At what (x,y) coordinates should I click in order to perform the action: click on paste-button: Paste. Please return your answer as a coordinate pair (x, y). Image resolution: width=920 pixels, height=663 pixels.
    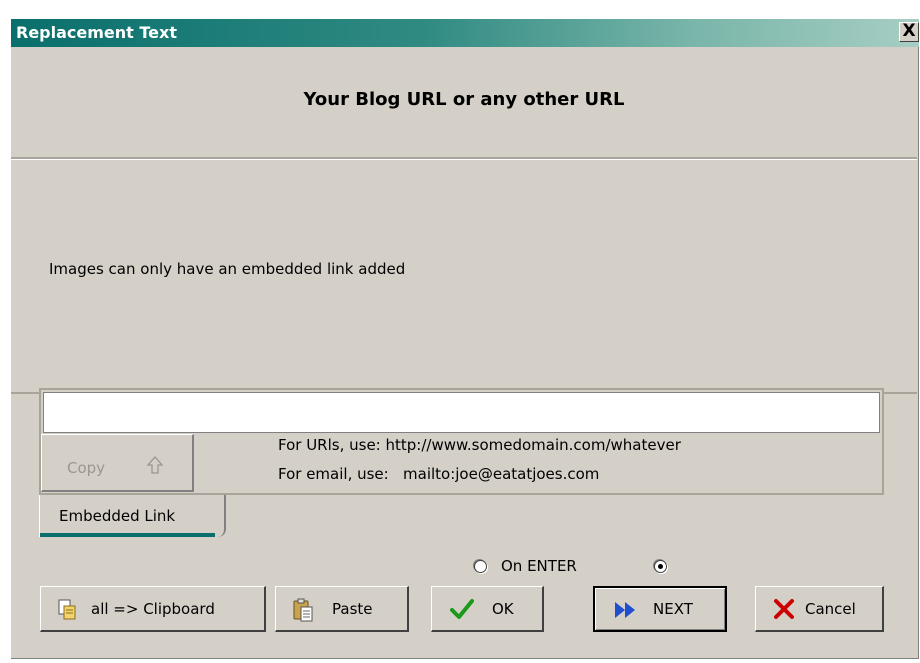
    Looking at the image, I should click on (342, 609).